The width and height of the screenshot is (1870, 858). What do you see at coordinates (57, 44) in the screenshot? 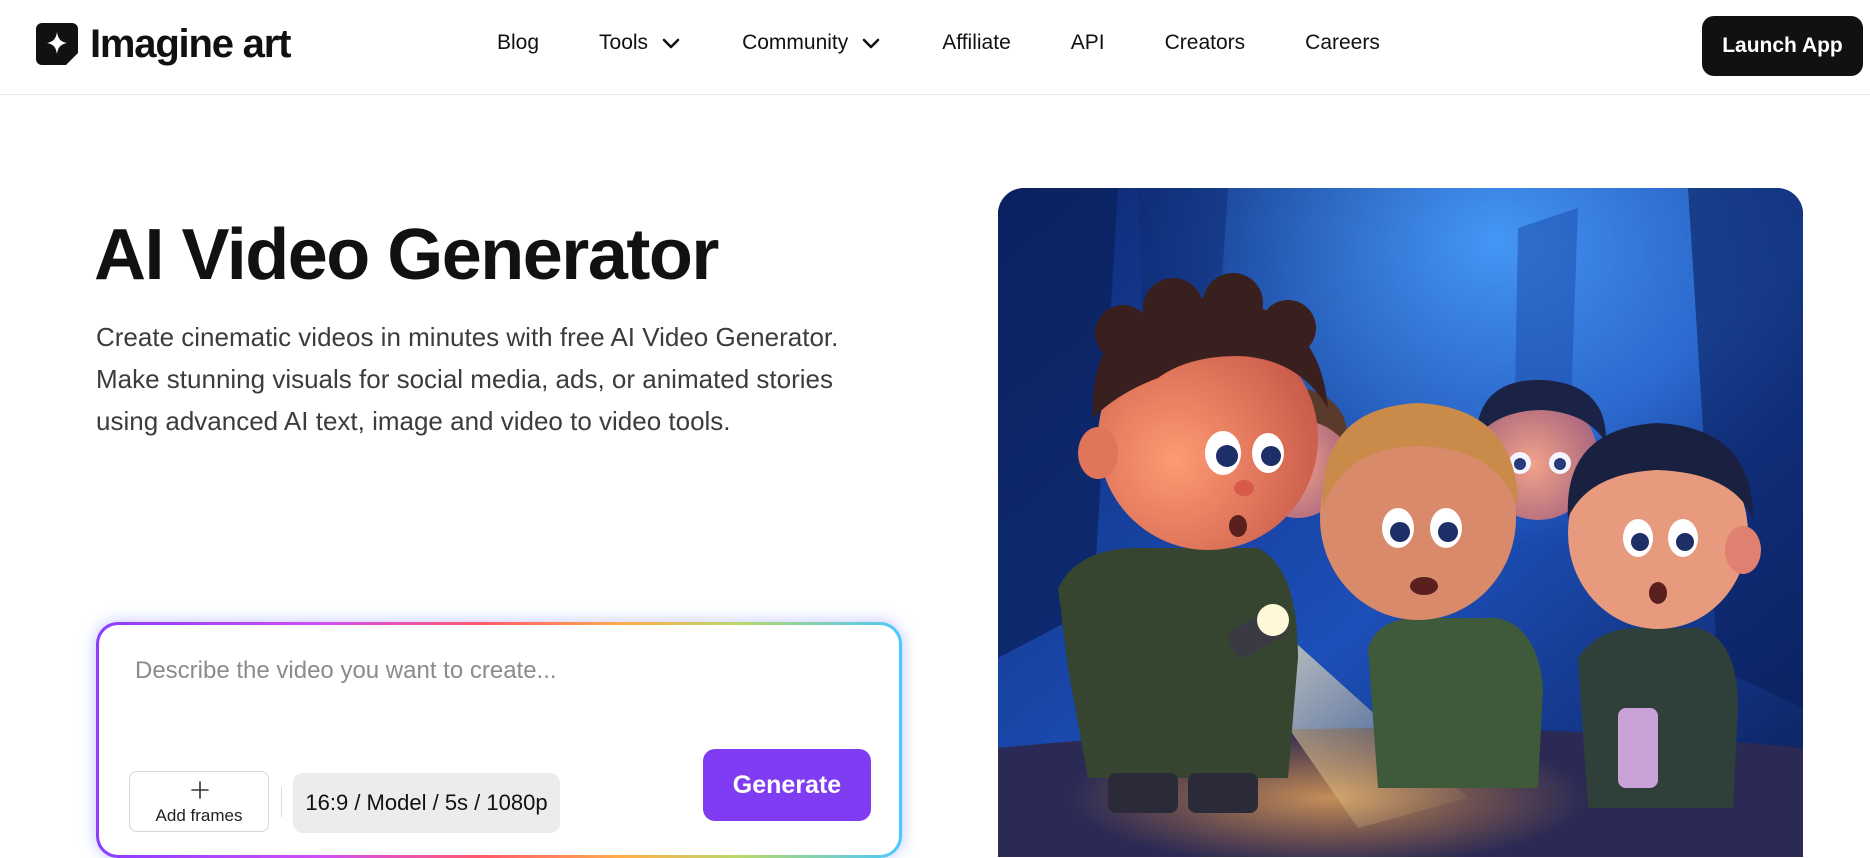
I see `sparkle-logo-icon` at bounding box center [57, 44].